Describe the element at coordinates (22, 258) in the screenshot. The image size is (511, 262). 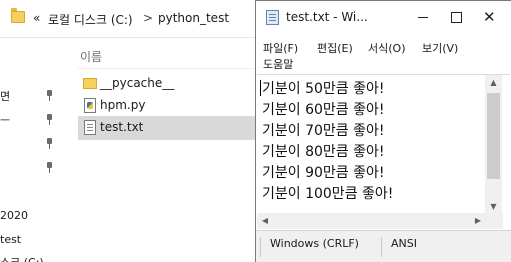
I see `nav-item: 스크 (C:)` at that location.